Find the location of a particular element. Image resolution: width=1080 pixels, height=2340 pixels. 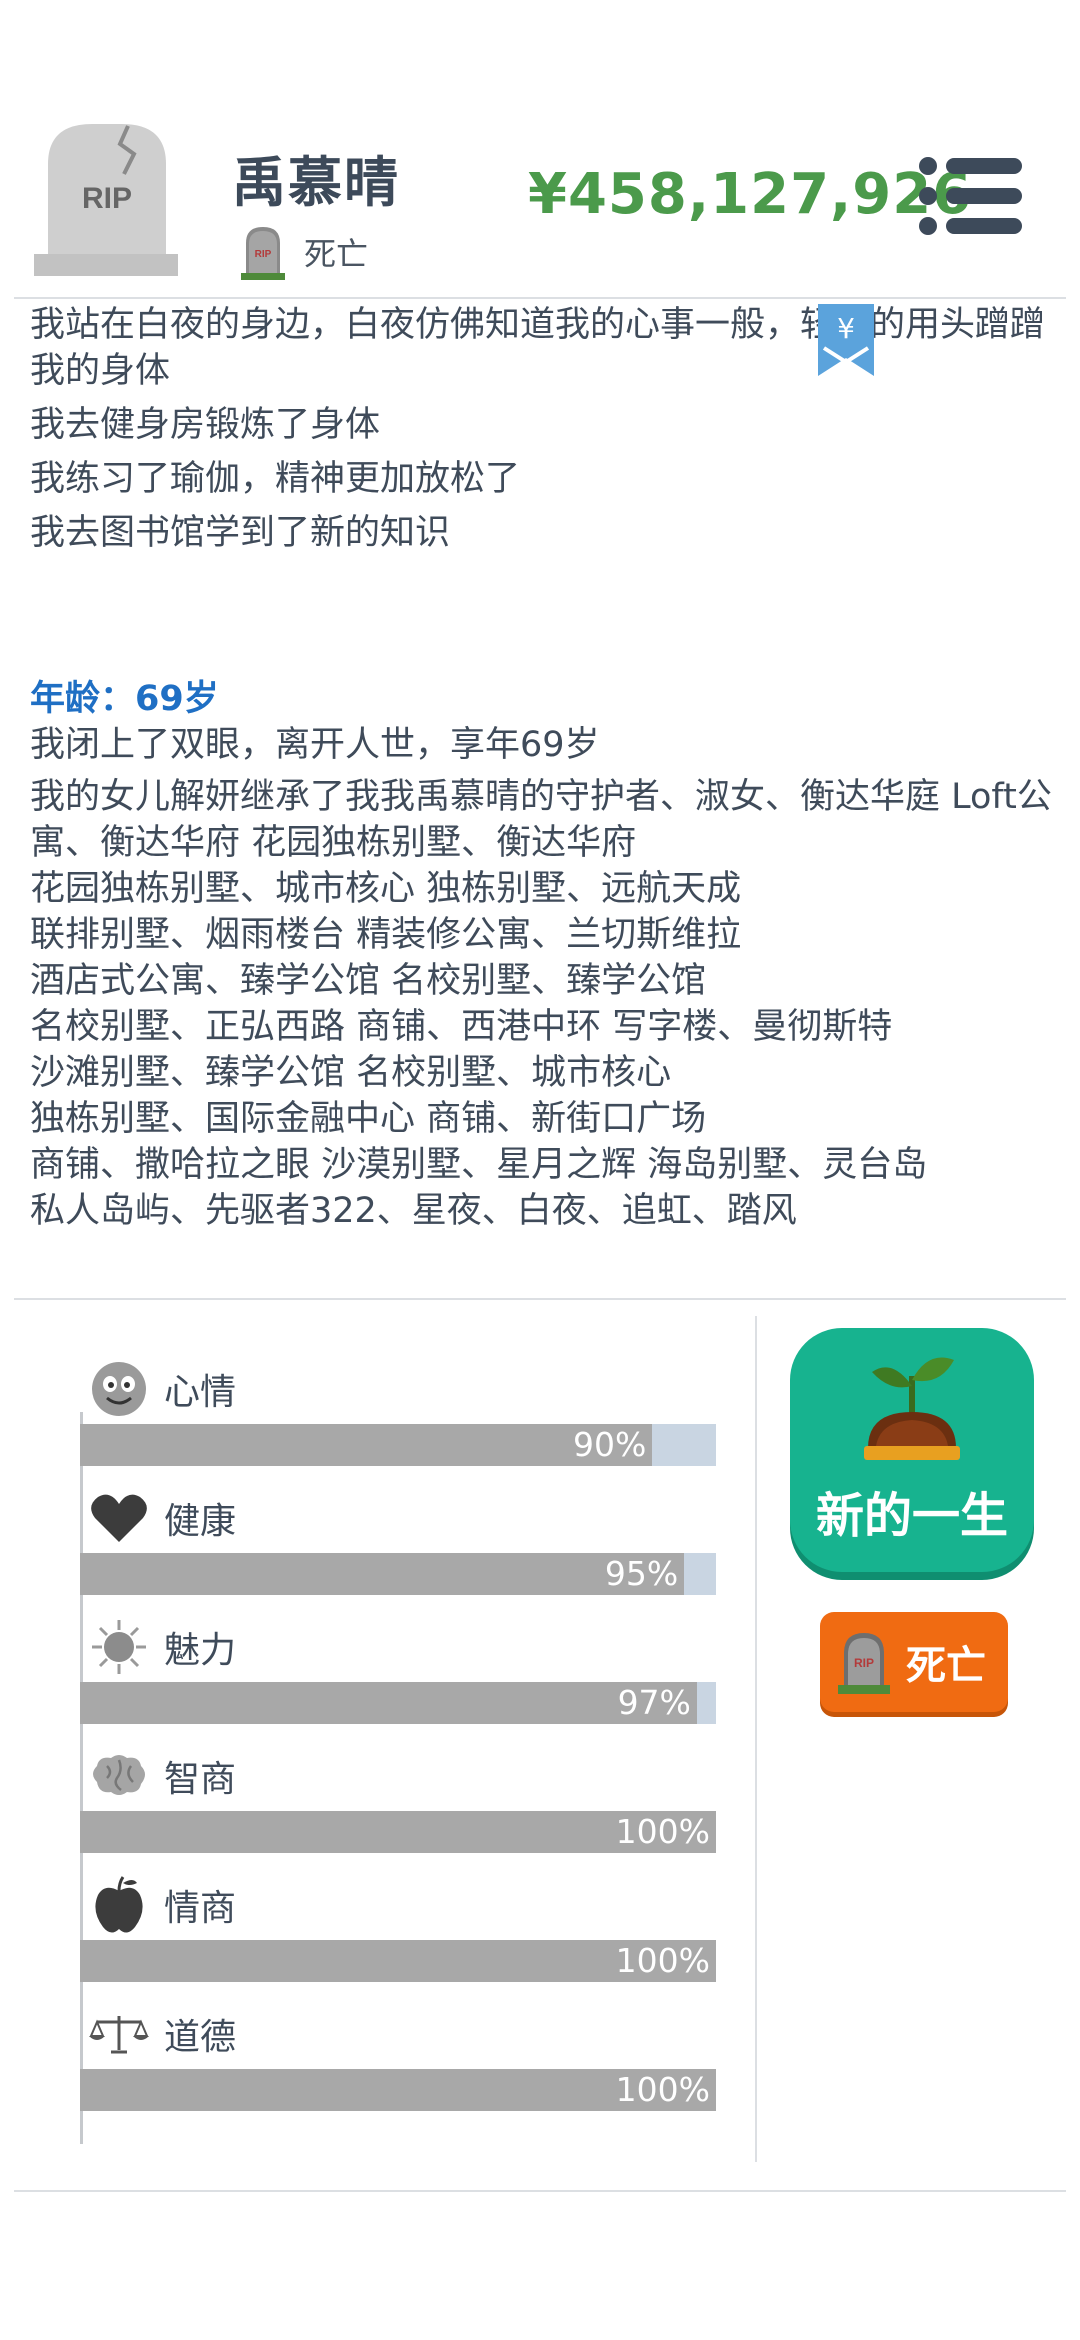

status-indicator: RIP 死亡 is located at coordinates (303, 252).